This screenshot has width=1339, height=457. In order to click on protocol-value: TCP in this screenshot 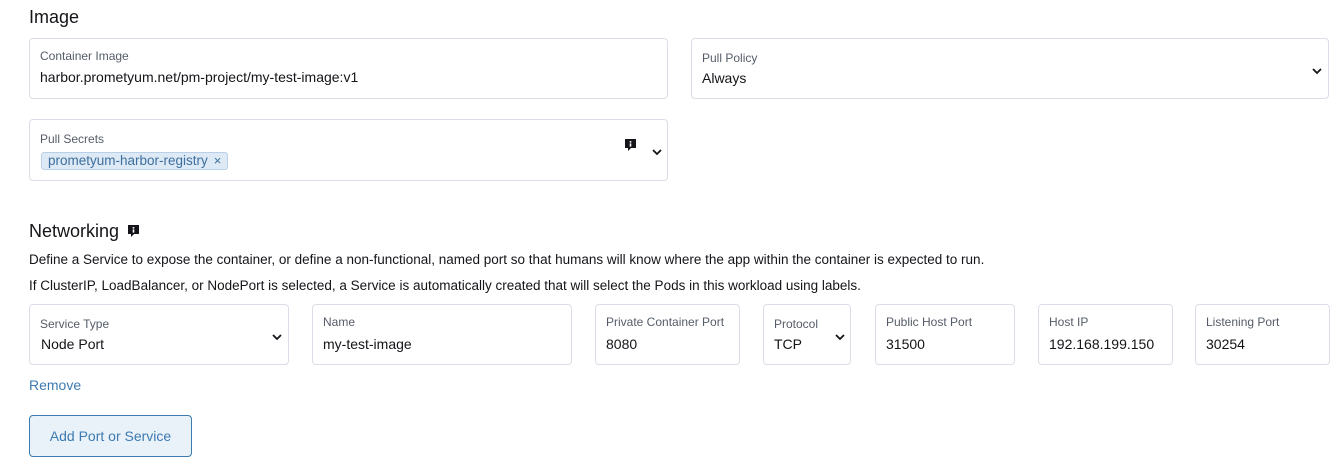, I will do `click(788, 344)`.